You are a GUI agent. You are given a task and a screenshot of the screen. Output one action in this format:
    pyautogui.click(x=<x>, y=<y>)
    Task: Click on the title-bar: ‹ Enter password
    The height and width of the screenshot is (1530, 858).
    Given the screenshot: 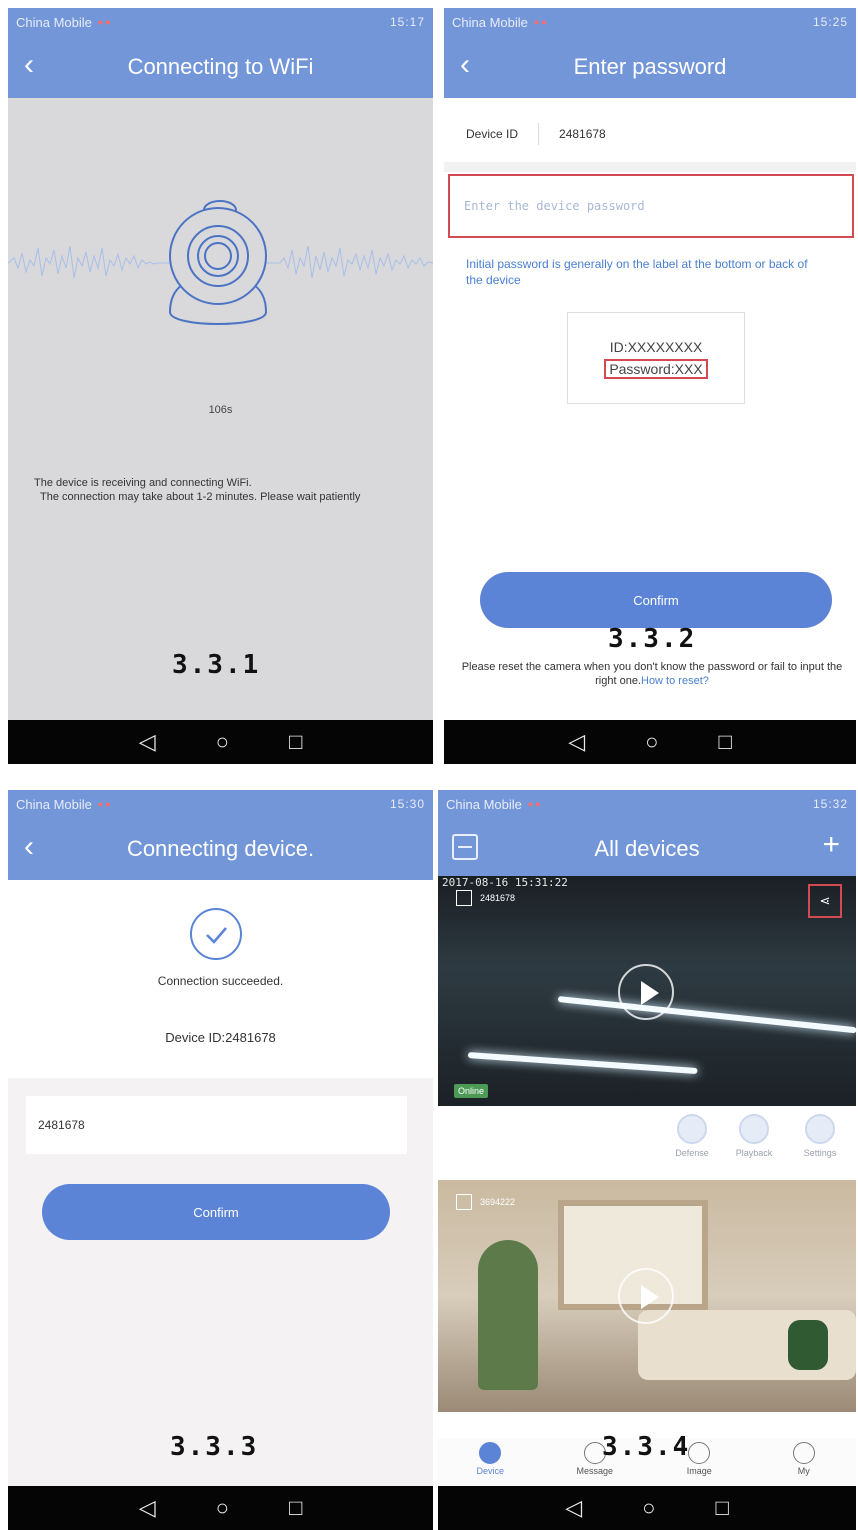 What is the action you would take?
    pyautogui.click(x=650, y=67)
    